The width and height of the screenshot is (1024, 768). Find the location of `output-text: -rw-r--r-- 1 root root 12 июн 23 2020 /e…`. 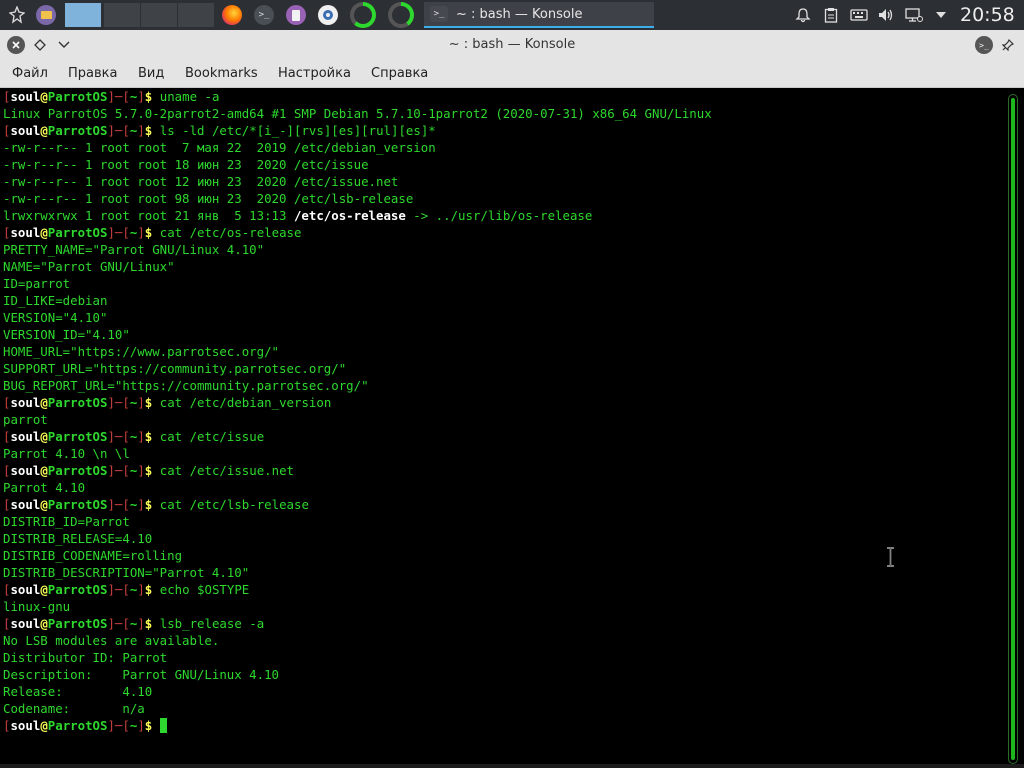

output-text: -rw-r--r-- 1 root root 12 июн 23 2020 /e… is located at coordinates (201, 181).